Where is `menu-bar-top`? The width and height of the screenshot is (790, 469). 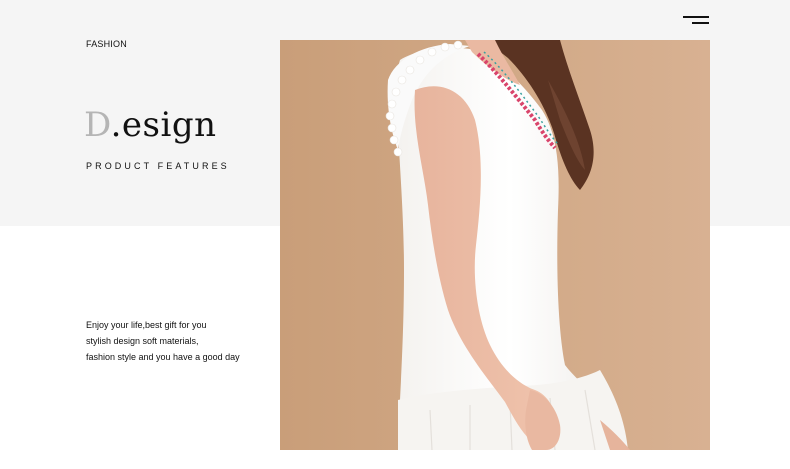 menu-bar-top is located at coordinates (696, 17).